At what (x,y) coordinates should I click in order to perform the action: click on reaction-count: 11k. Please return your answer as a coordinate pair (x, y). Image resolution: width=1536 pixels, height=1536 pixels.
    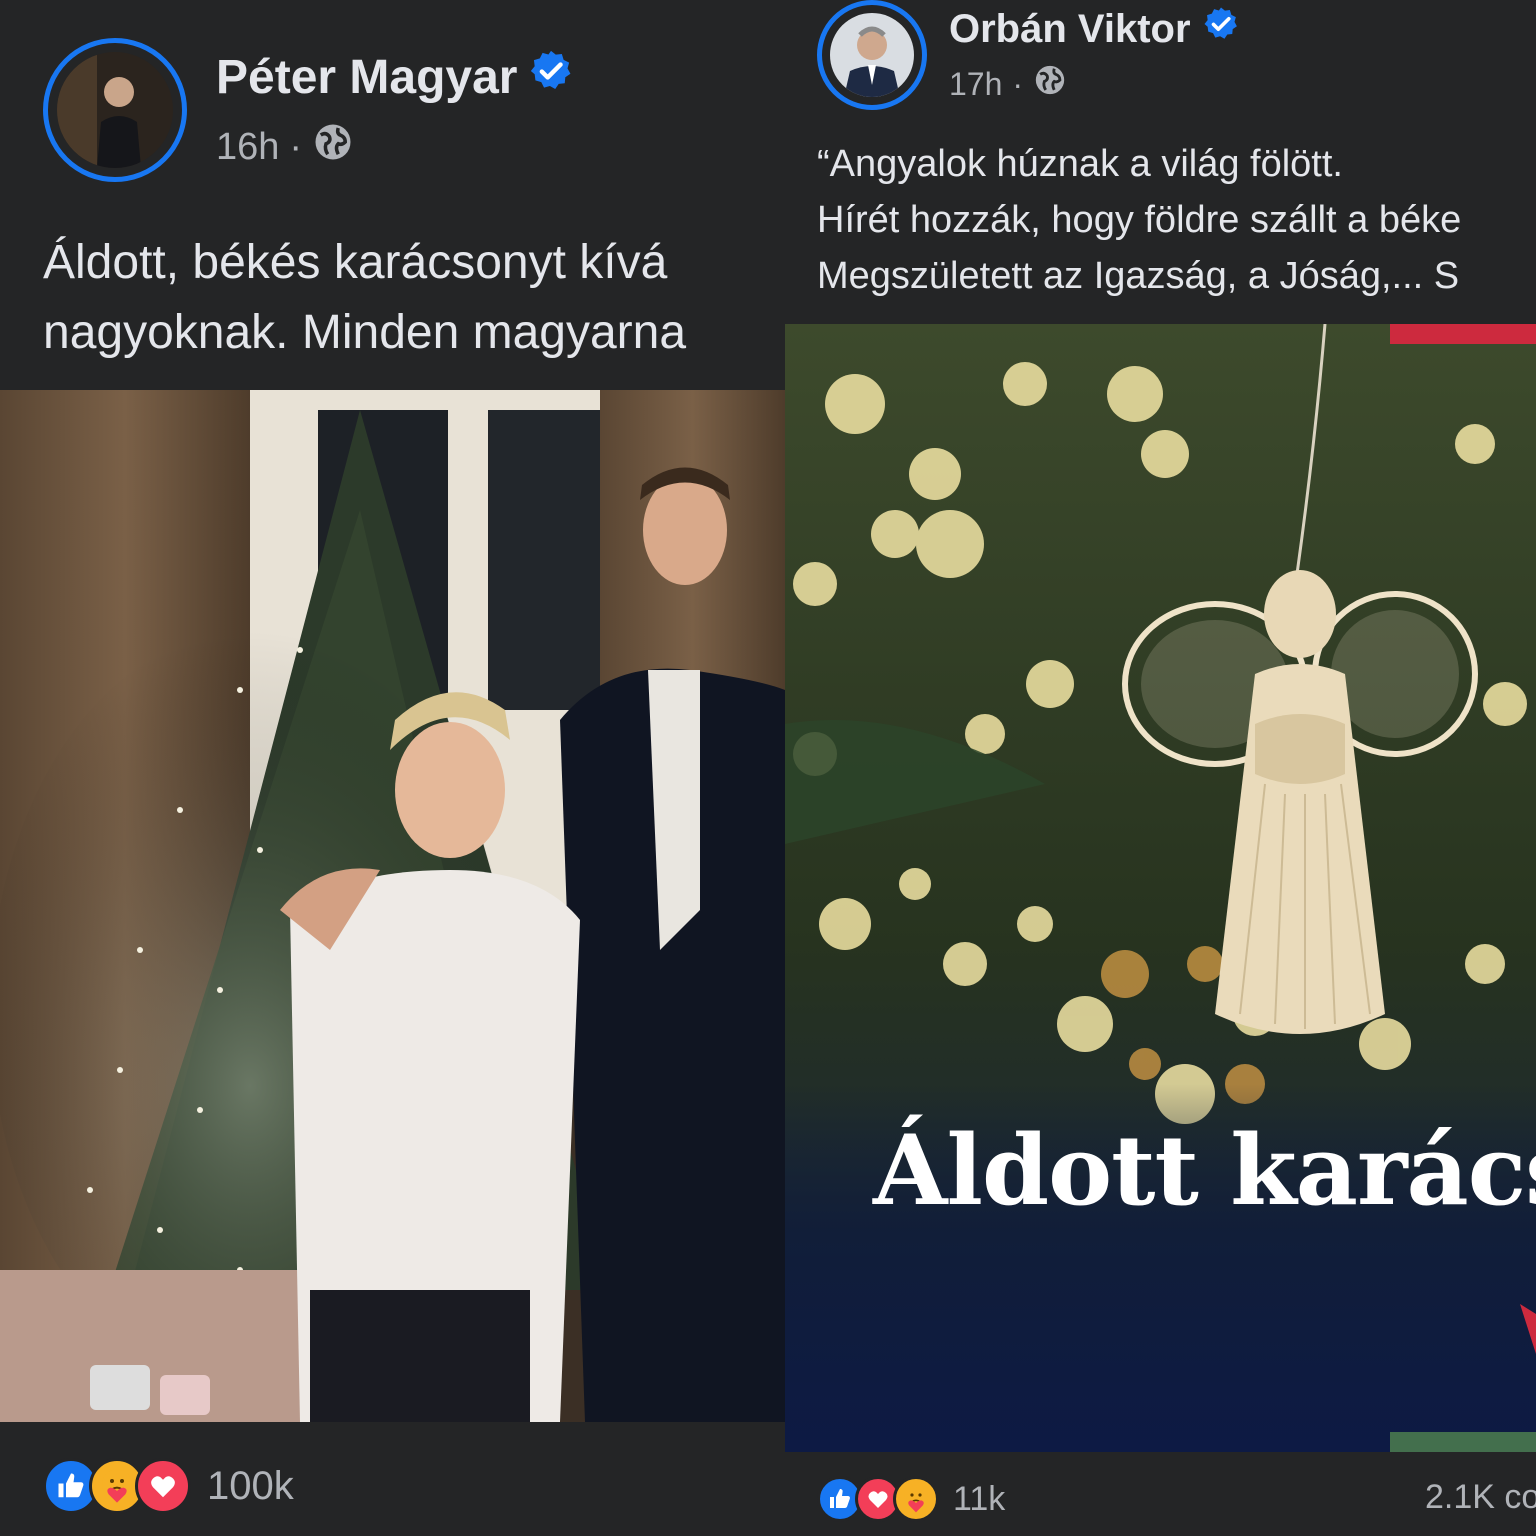
    Looking at the image, I should click on (979, 1499).